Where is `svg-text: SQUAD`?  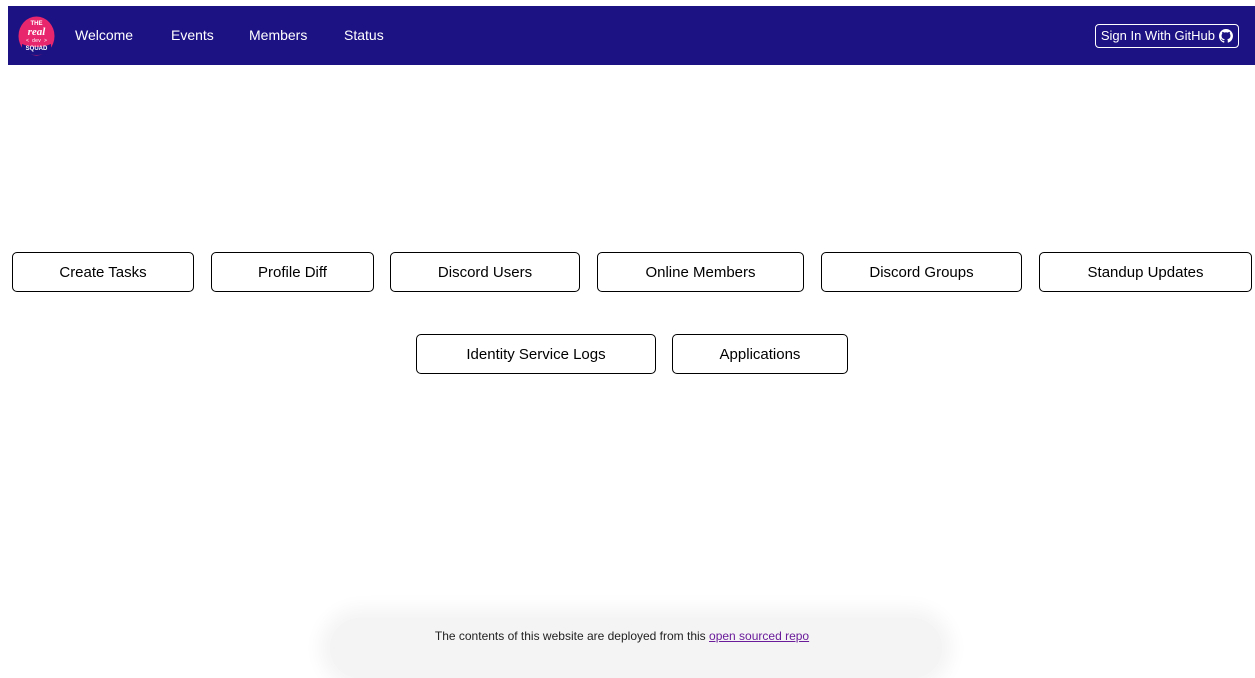
svg-text: SQUAD is located at coordinates (37, 49).